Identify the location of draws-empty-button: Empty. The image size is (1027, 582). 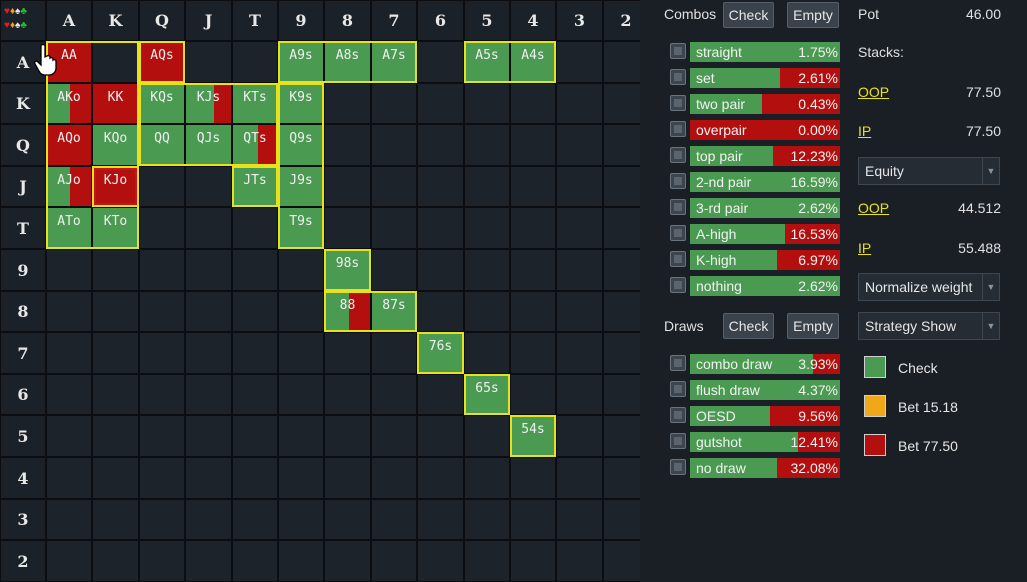
(813, 326).